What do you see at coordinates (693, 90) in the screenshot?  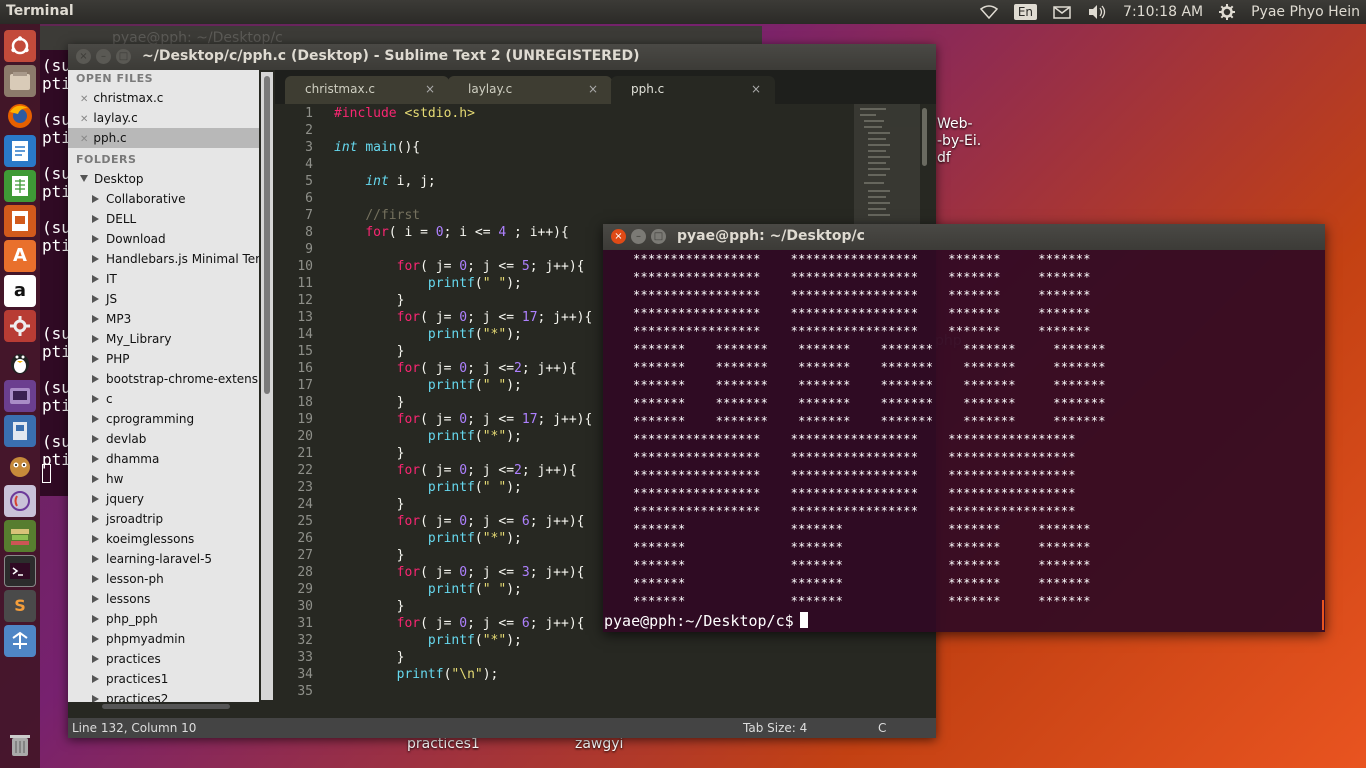 I see `tab-pph: pph.c ×` at bounding box center [693, 90].